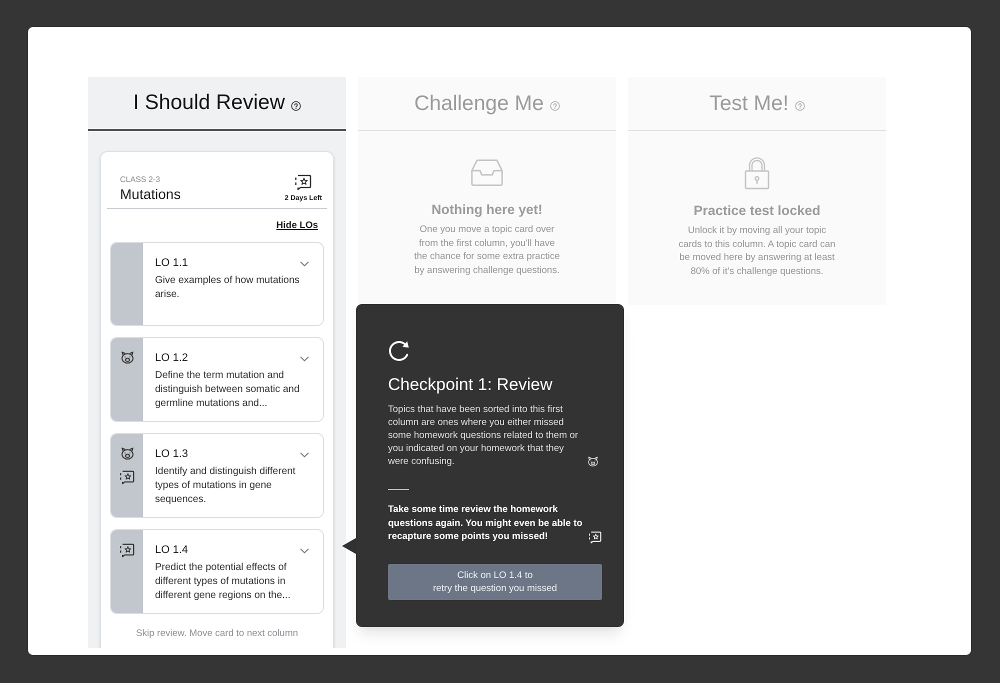 The image size is (1000, 683). What do you see at coordinates (295, 105) in the screenshot?
I see `help-icon` at bounding box center [295, 105].